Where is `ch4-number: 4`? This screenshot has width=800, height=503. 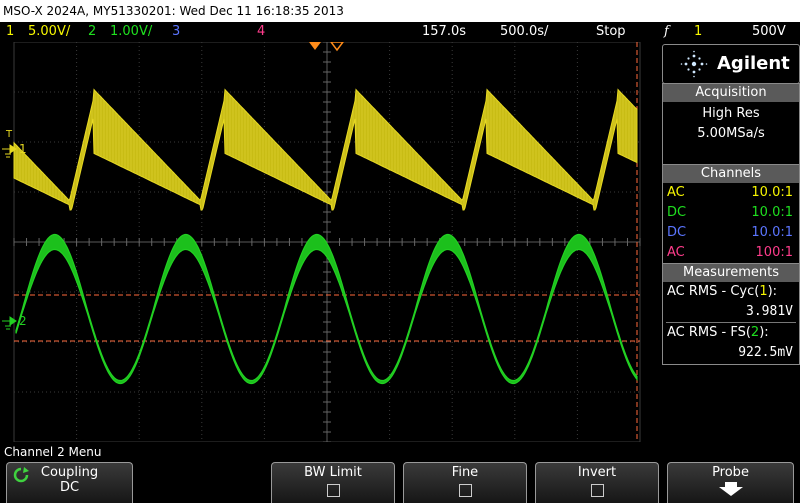
ch4-number: 4 is located at coordinates (261, 32).